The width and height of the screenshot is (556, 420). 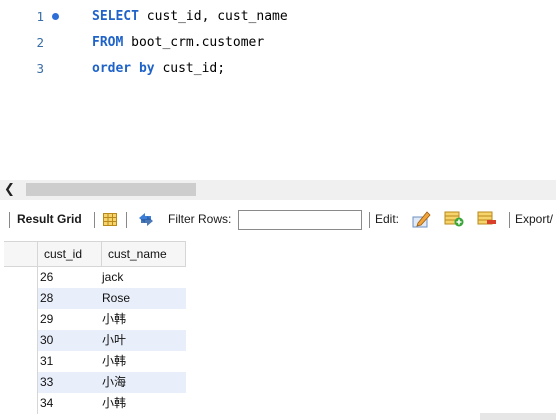 I want to click on cell-cust-name: jack, so click(x=144, y=277).